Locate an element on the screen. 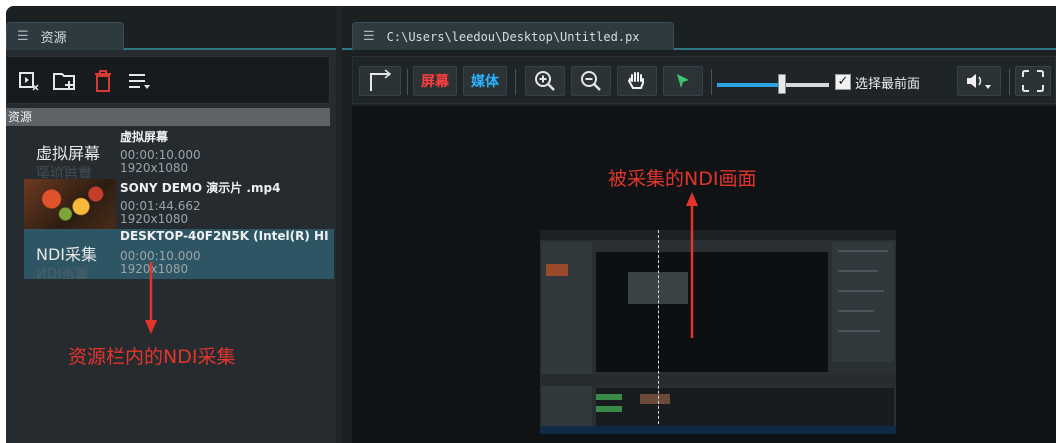 The height and width of the screenshot is (443, 1056). resource-tabbar: ☰ 资源 is located at coordinates (171, 28).